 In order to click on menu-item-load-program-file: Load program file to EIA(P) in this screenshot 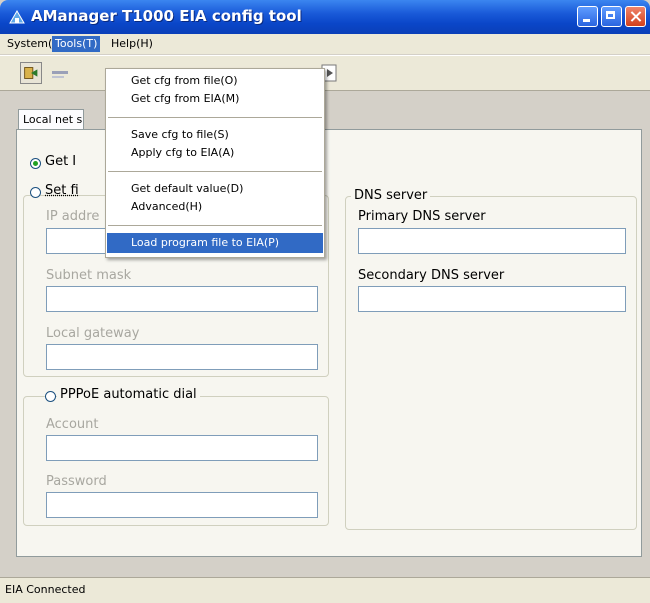, I will do `click(215, 243)`.